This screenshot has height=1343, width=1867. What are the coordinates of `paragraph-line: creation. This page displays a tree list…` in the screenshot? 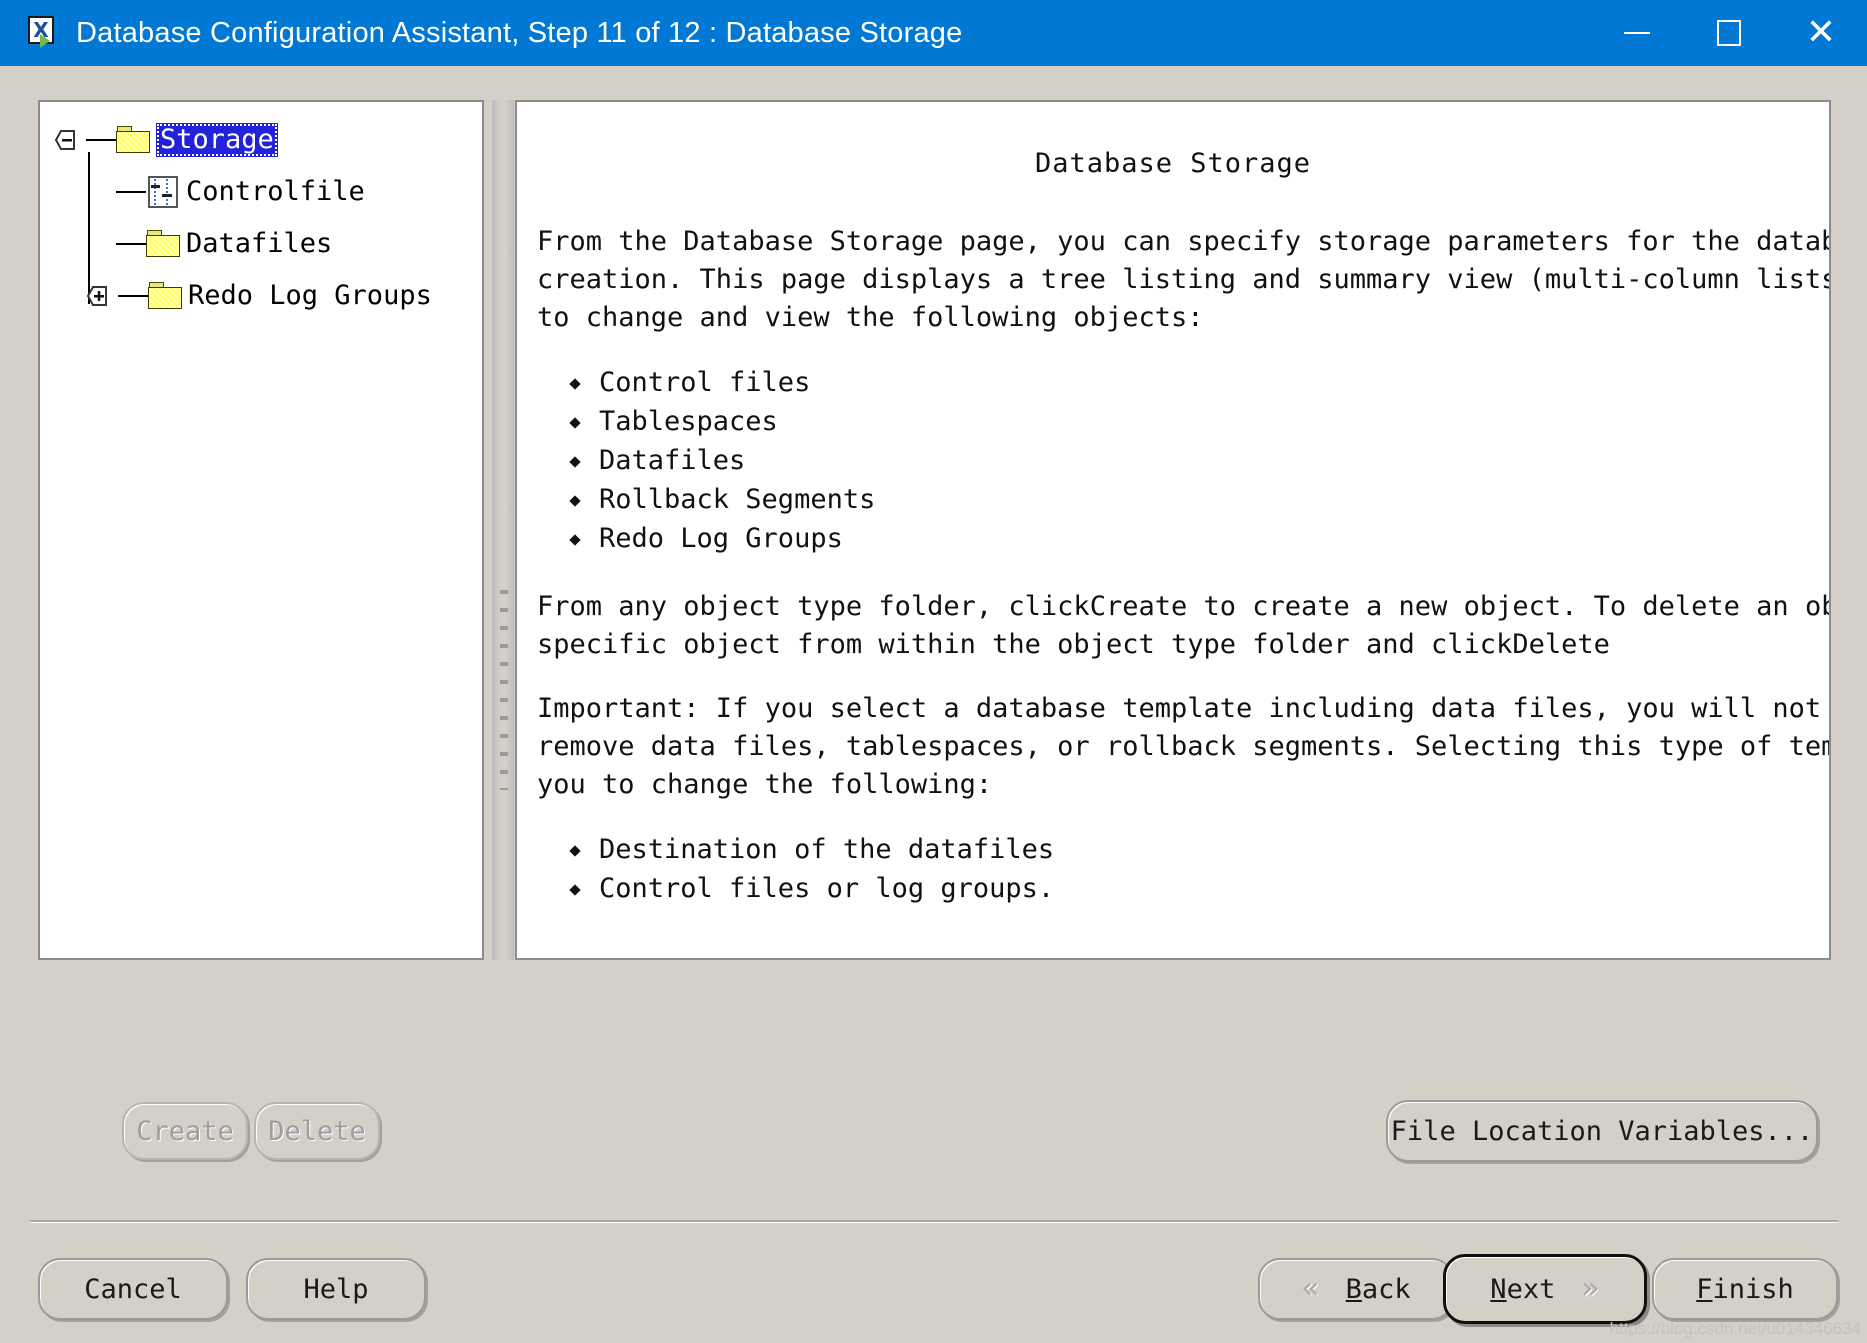 It's located at (1184, 279).